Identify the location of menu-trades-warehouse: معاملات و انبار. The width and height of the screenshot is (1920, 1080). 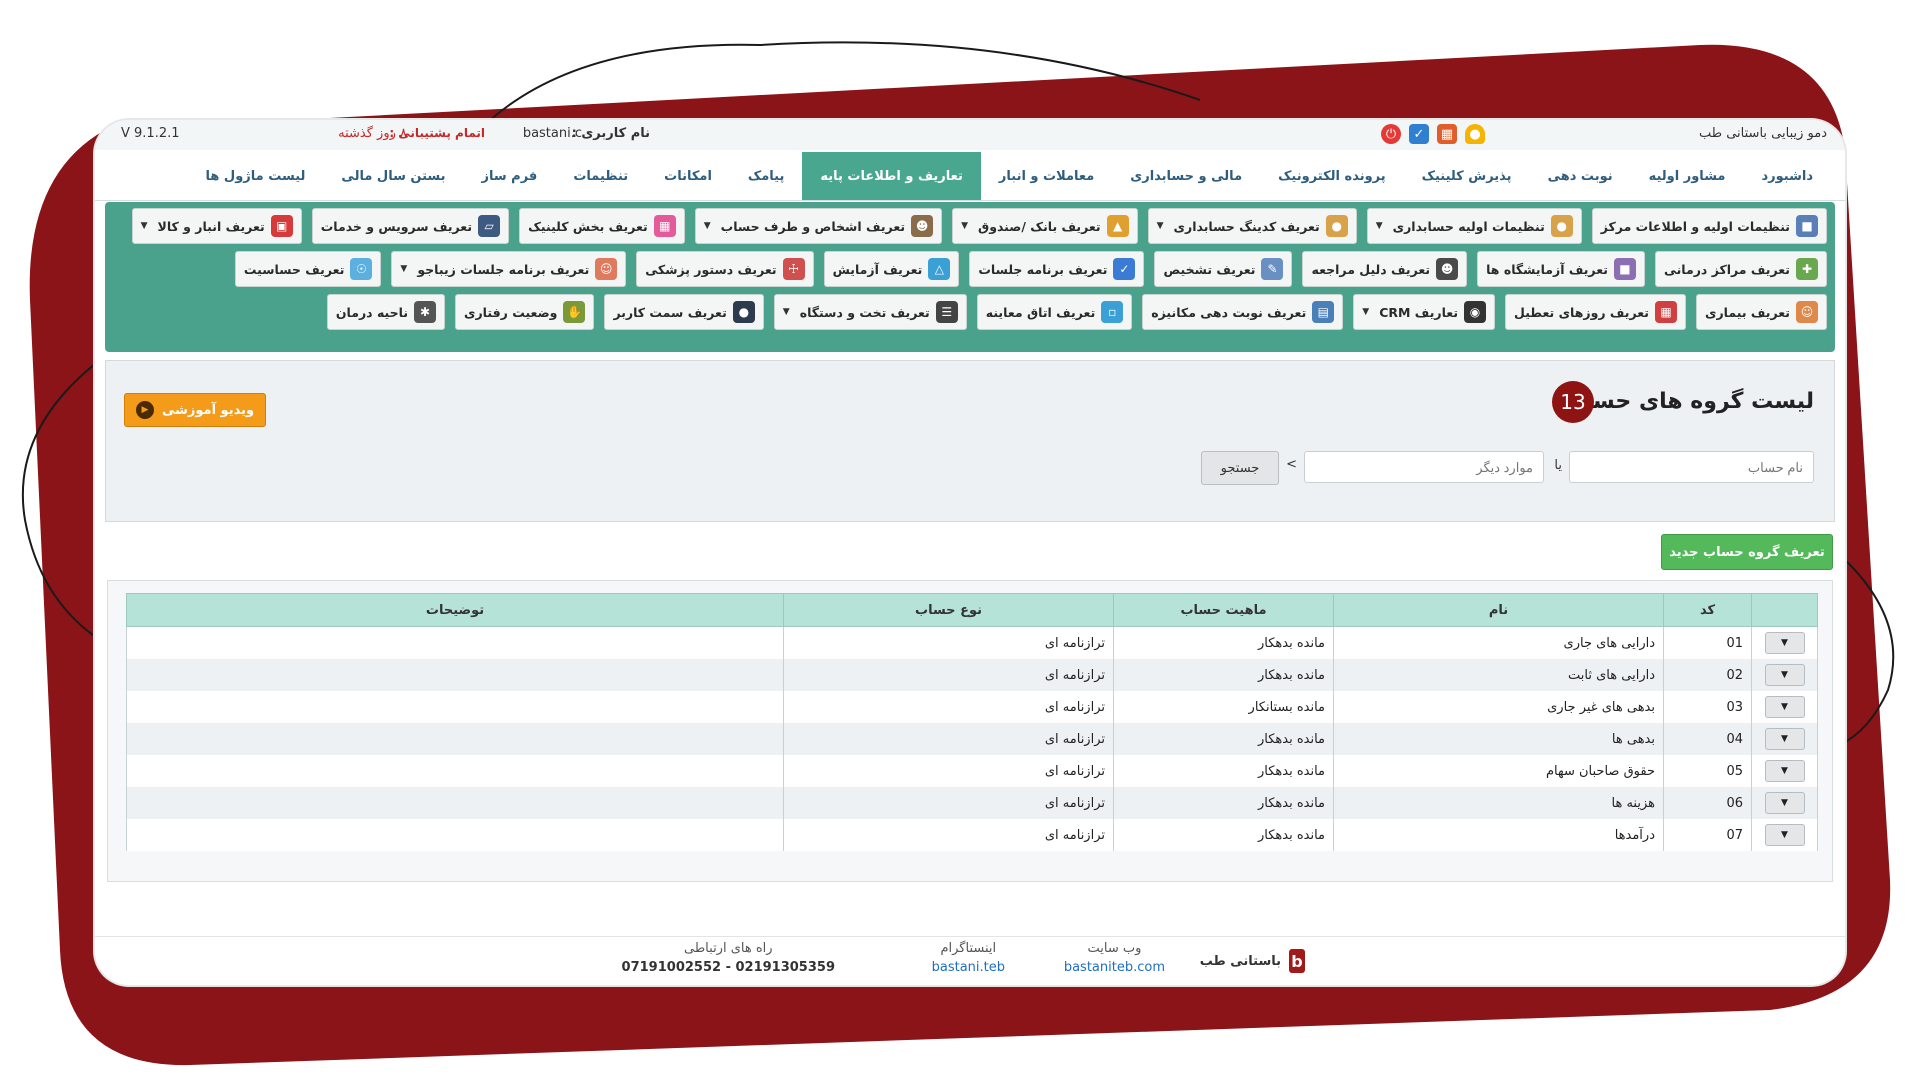
(1046, 176).